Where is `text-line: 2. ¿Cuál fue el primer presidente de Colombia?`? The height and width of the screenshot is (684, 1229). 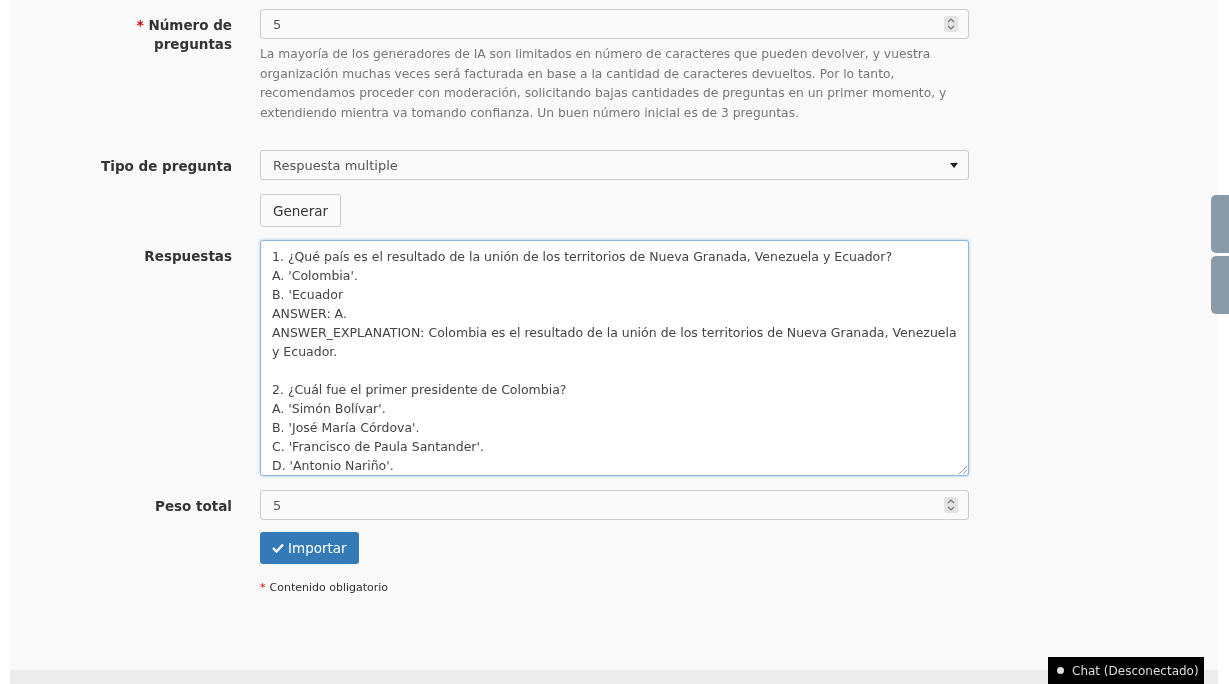 text-line: 2. ¿Cuál fue el primer presidente de Colombia? is located at coordinates (420, 390).